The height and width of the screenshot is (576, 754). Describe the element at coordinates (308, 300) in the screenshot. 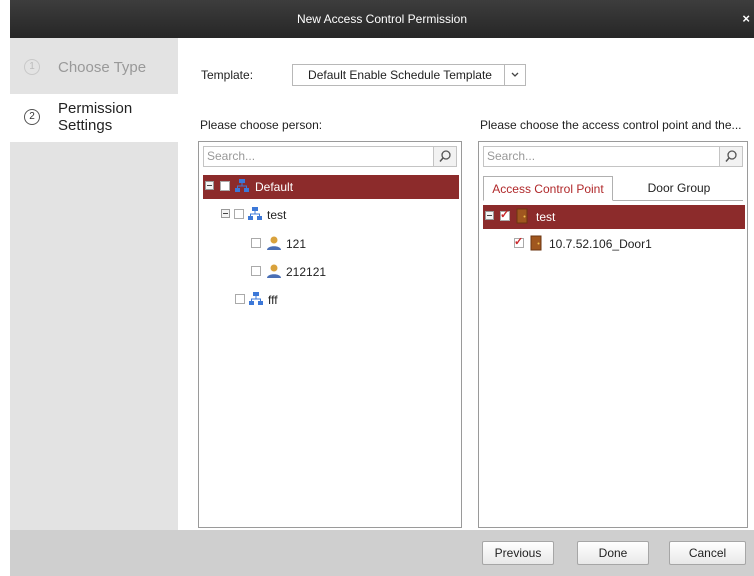

I see `tree-node-fff: fff` at that location.